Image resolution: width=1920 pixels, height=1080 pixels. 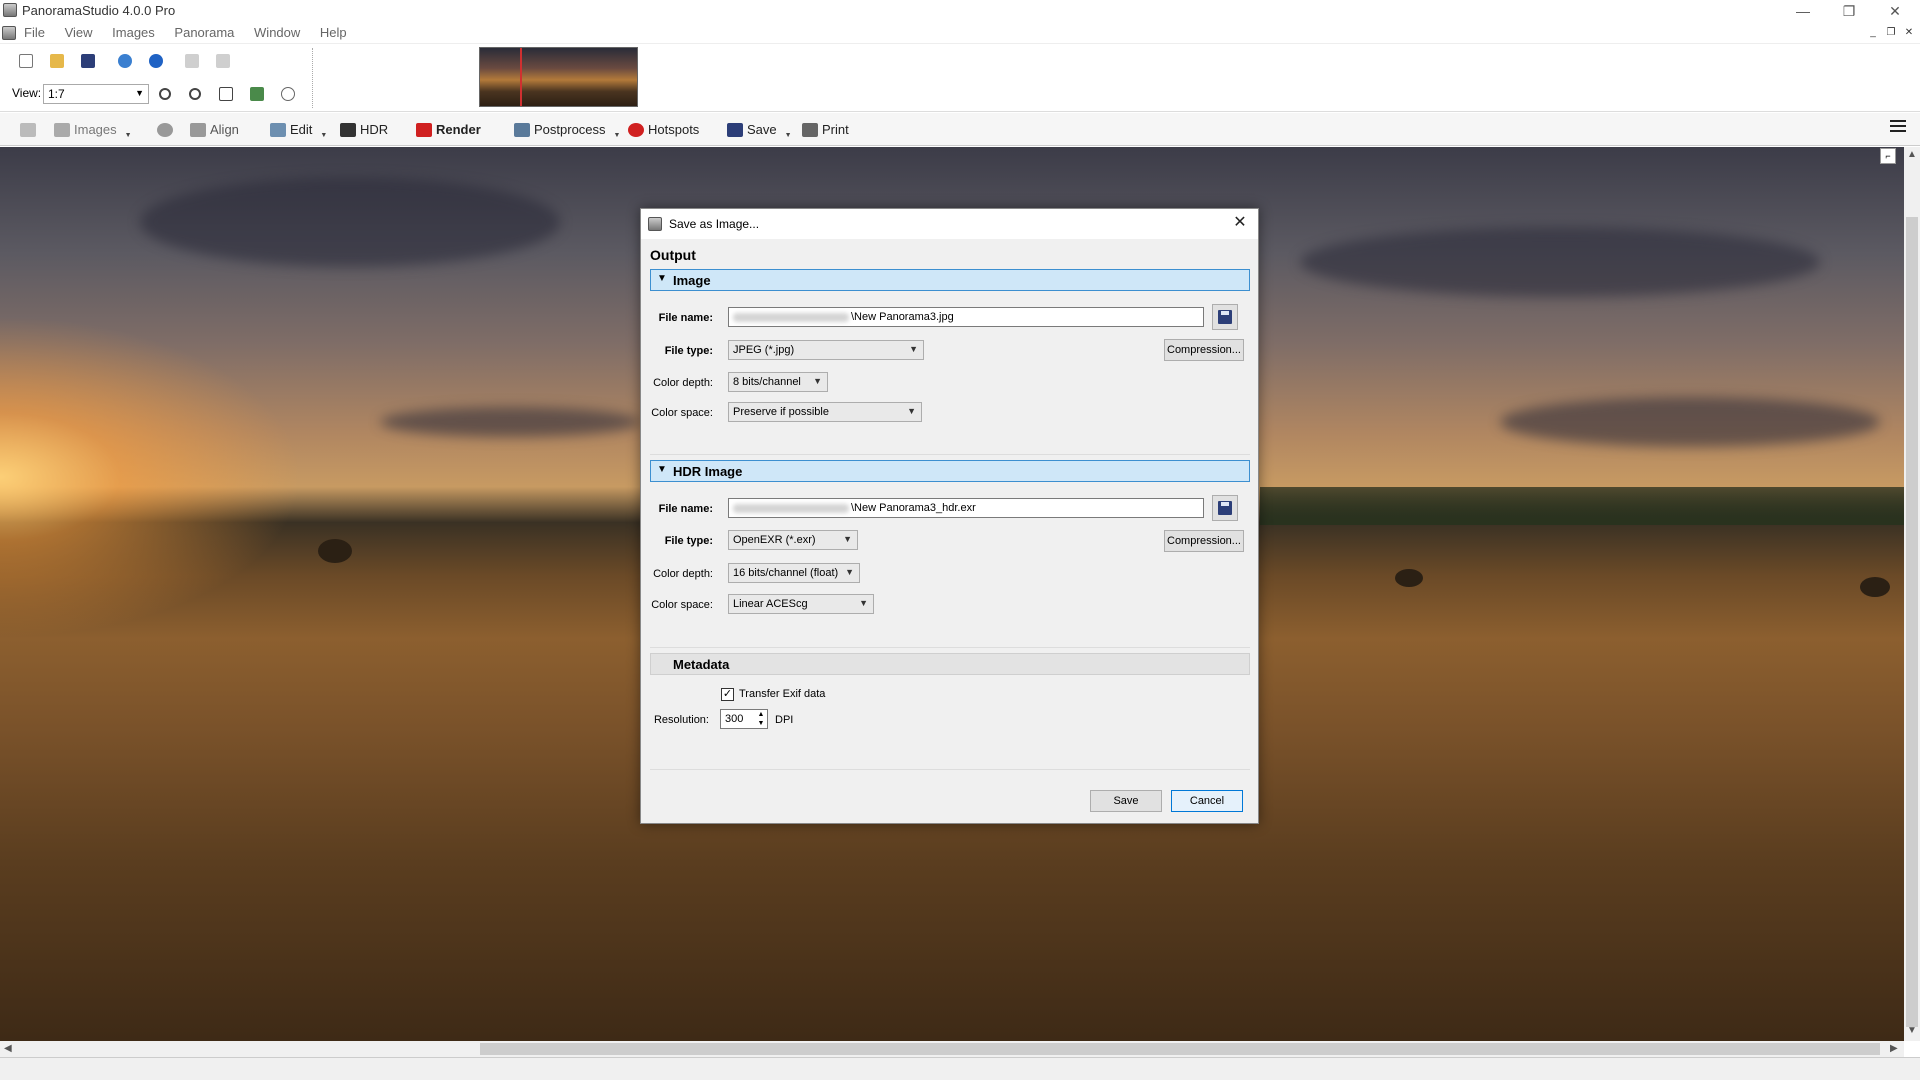 What do you see at coordinates (960, 11) in the screenshot?
I see `title-bar: PanoramaStudio 4.0.0 Pro — ❐ ✕` at bounding box center [960, 11].